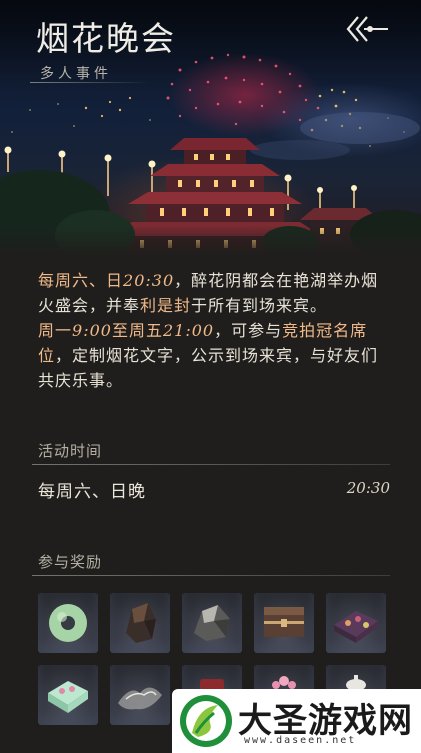 This screenshot has height=753, width=421. What do you see at coordinates (90, 82) in the screenshot?
I see `subtitle-divider` at bounding box center [90, 82].